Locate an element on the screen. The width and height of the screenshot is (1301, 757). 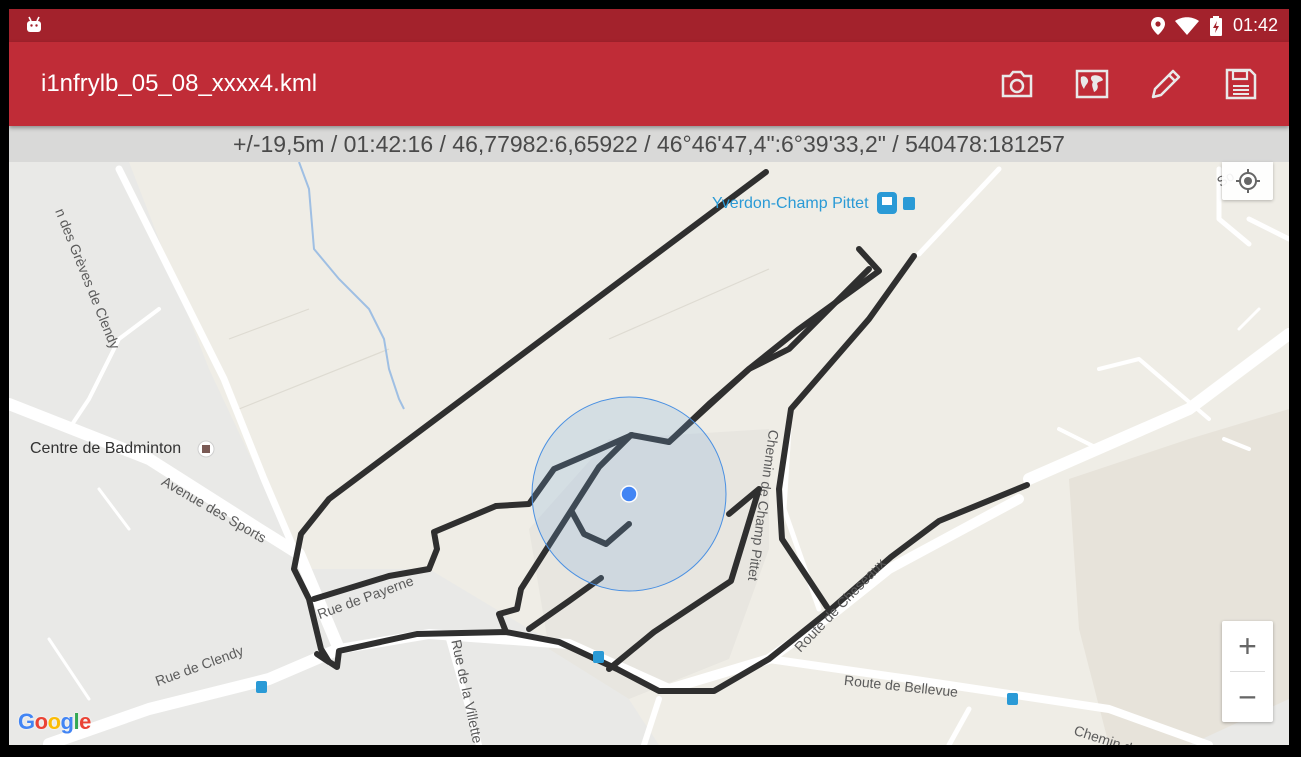
status-time: 01:42 is located at coordinates (1255, 25).